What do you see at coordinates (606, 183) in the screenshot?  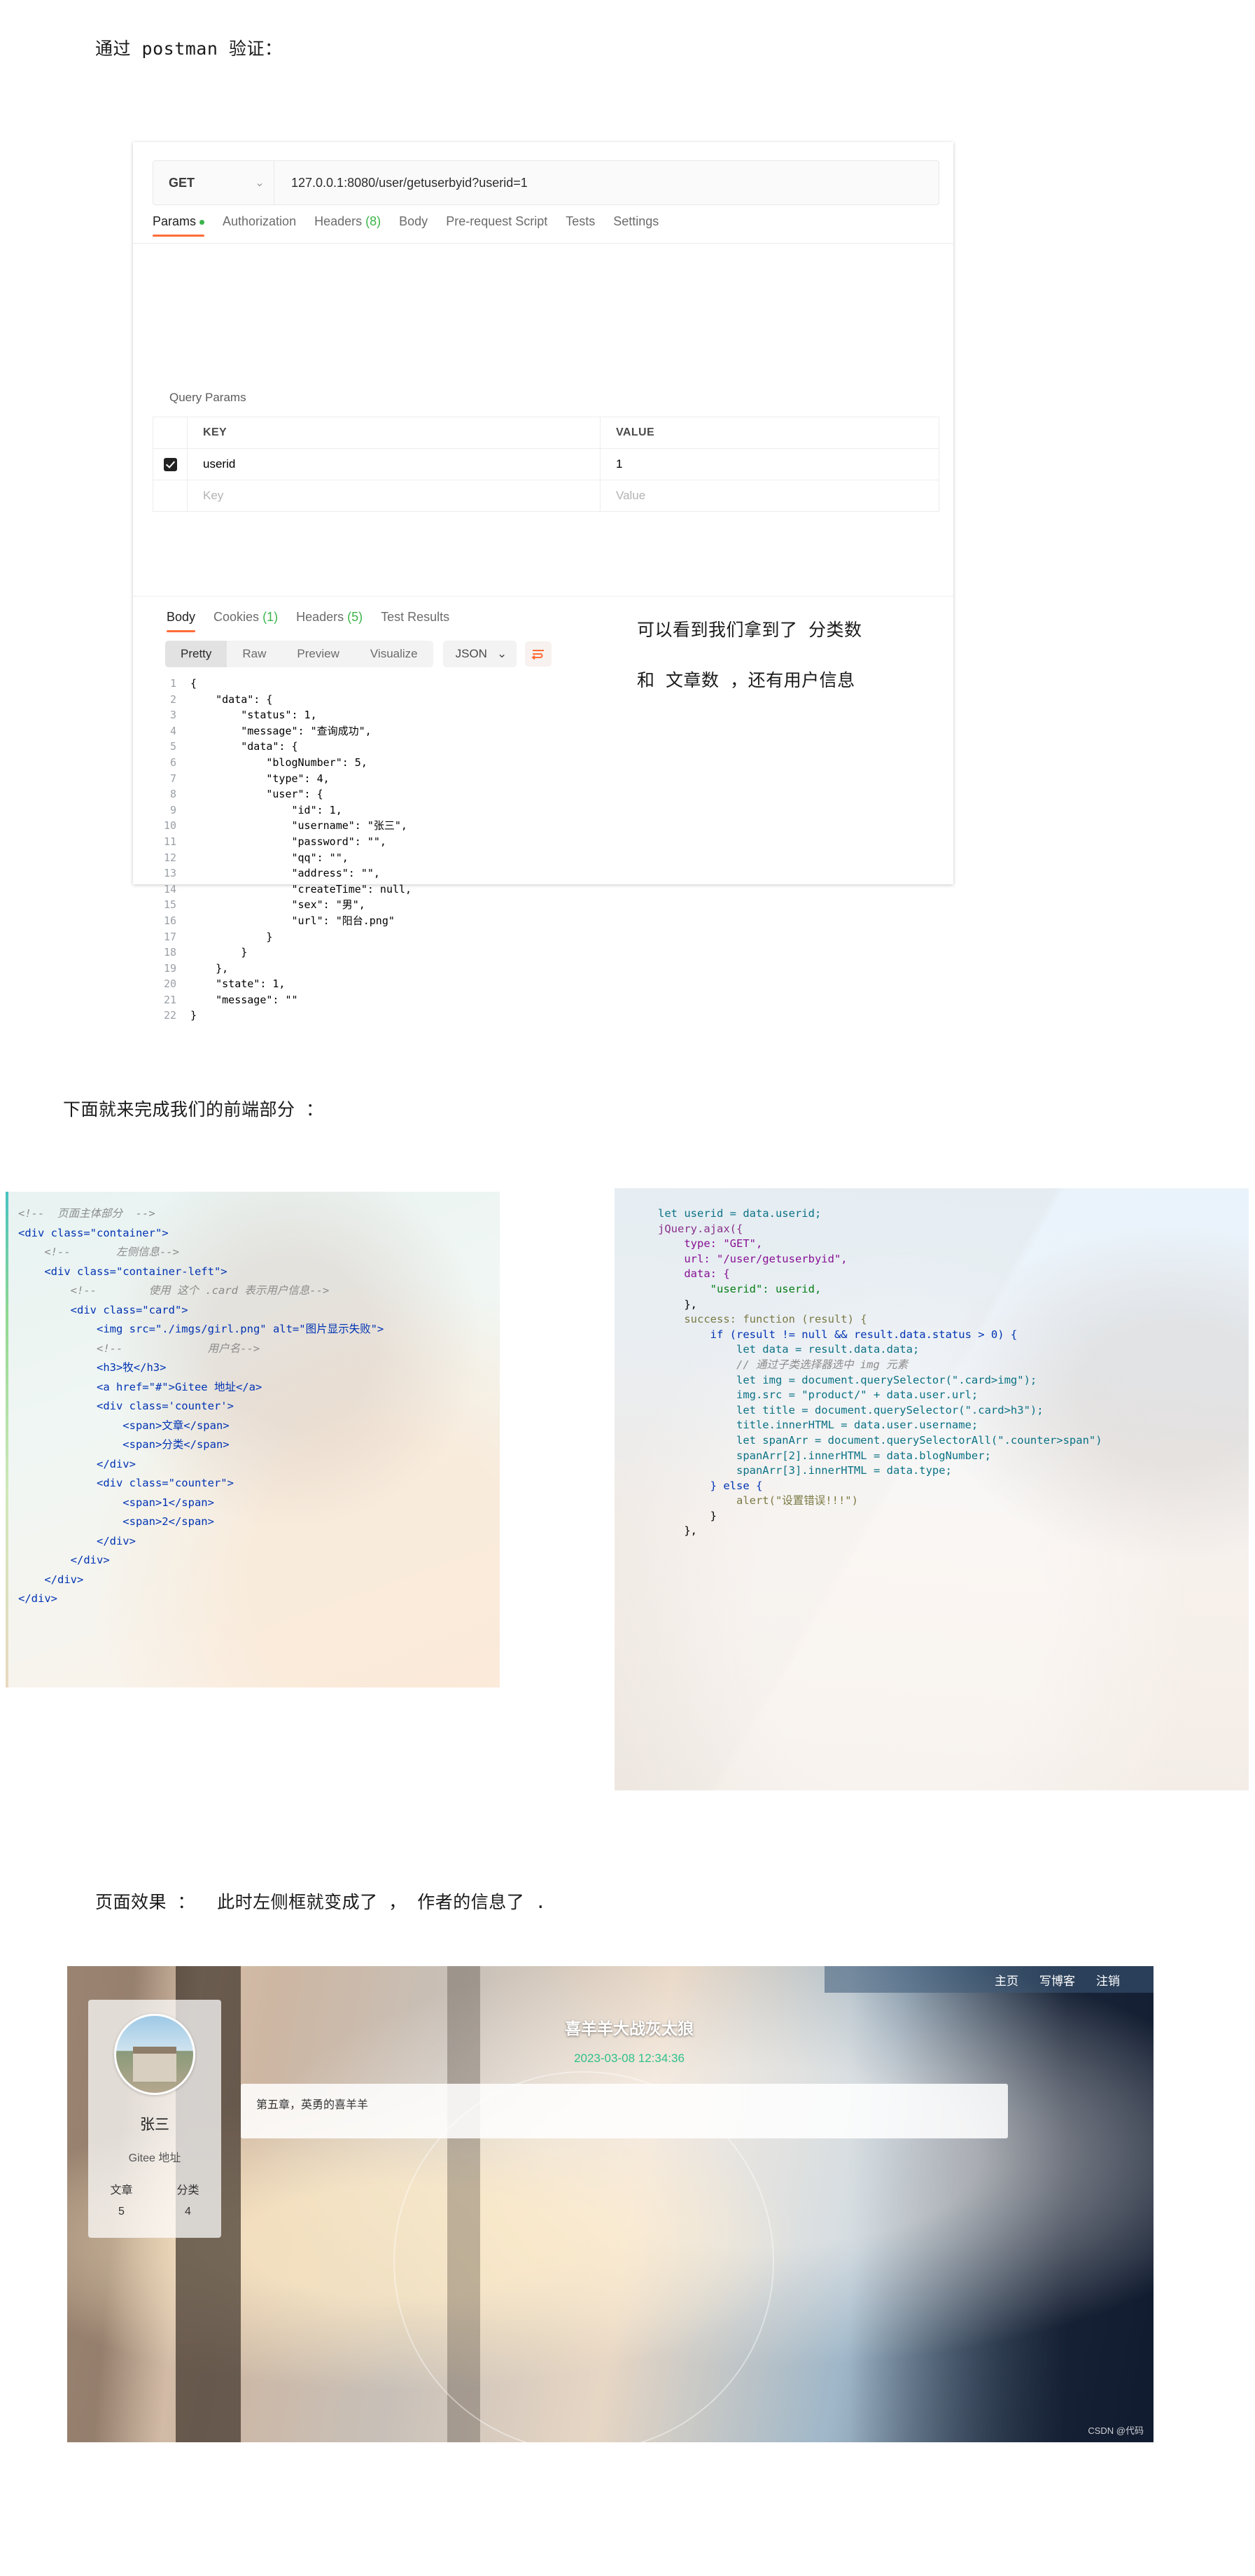 I see `url-input: 127.0.0.1:8080/user/getuserbyid?userid=1` at bounding box center [606, 183].